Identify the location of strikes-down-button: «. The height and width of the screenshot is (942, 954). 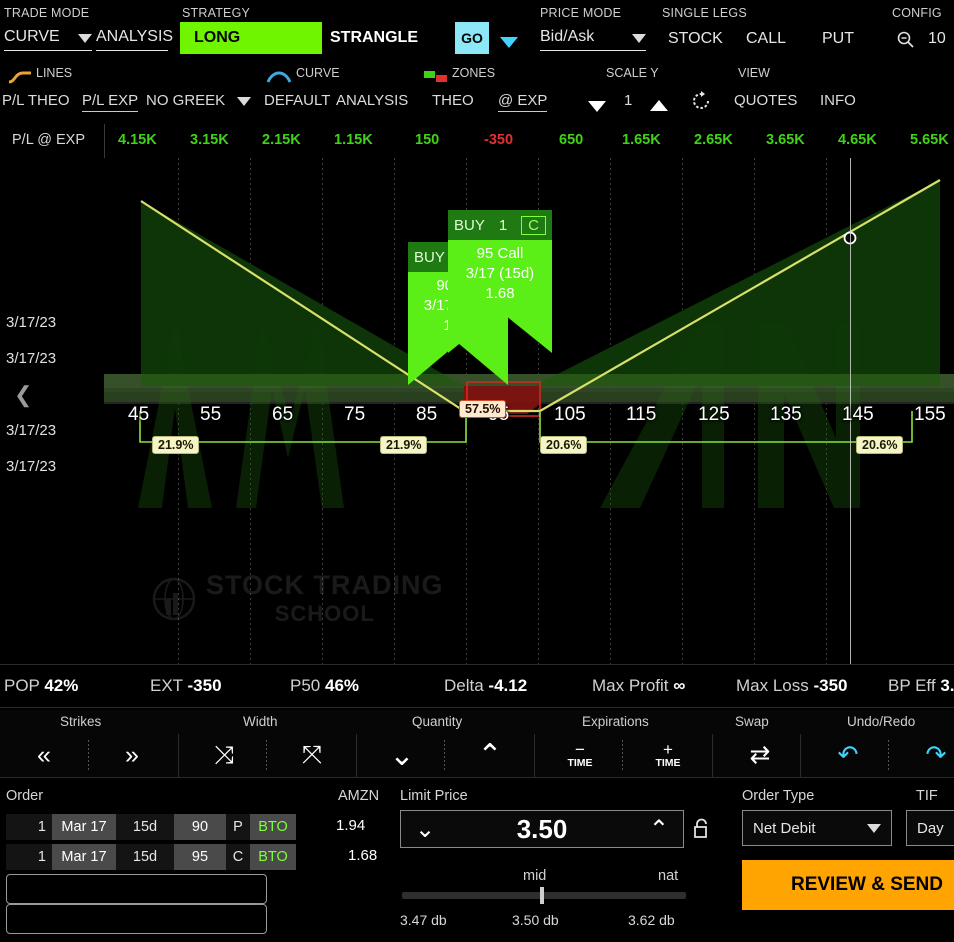
(44, 755).